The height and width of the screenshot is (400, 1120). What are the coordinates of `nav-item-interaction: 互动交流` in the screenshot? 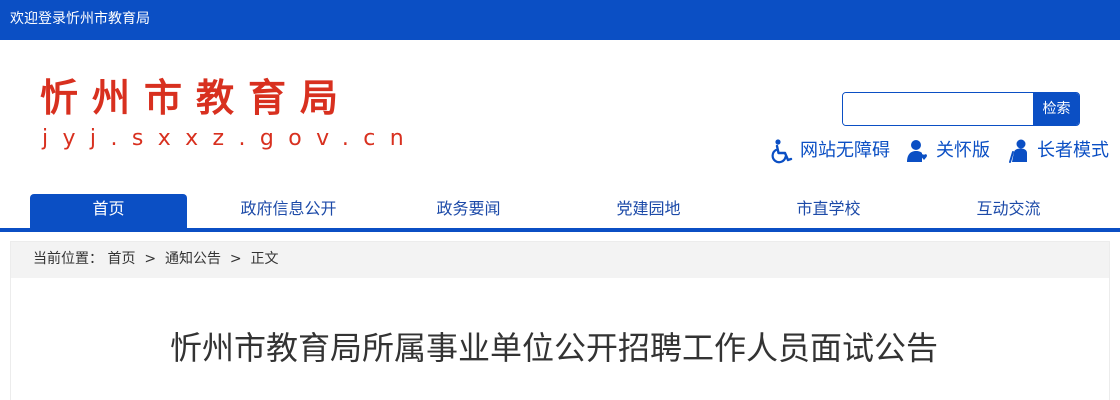 It's located at (1008, 211).